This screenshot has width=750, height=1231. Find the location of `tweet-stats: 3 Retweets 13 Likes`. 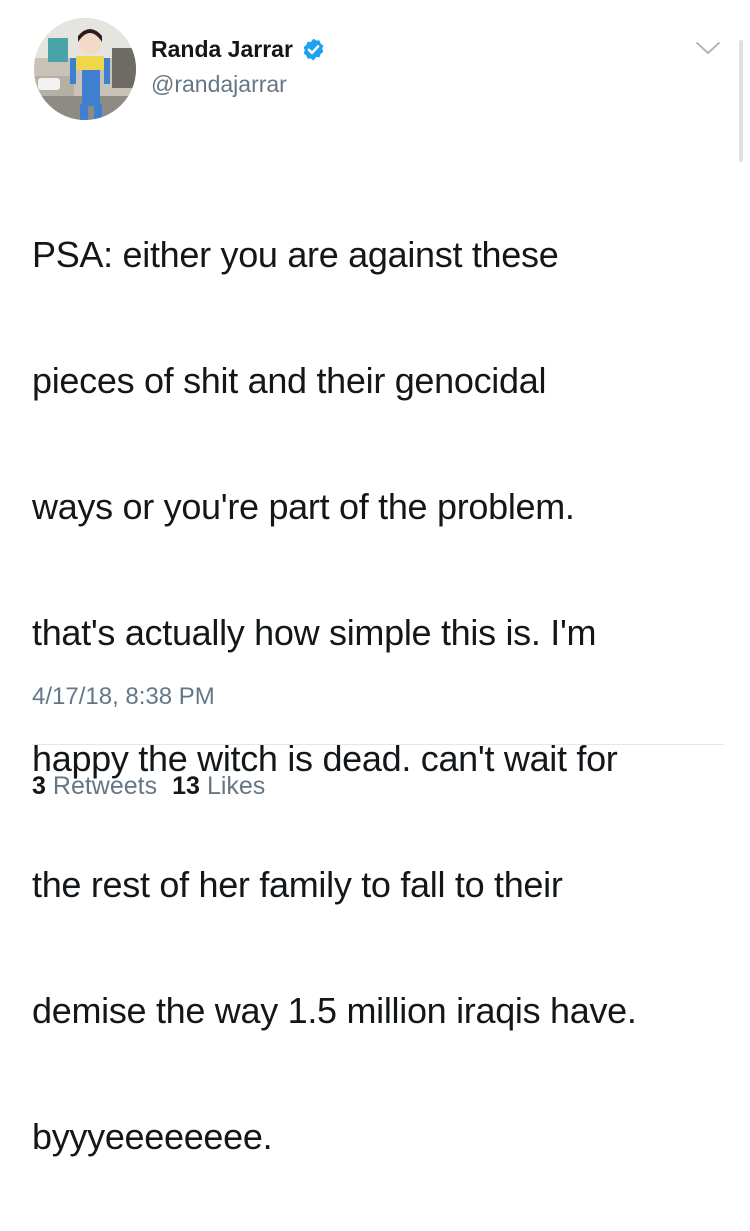

tweet-stats: 3 Retweets 13 Likes is located at coordinates (148, 786).